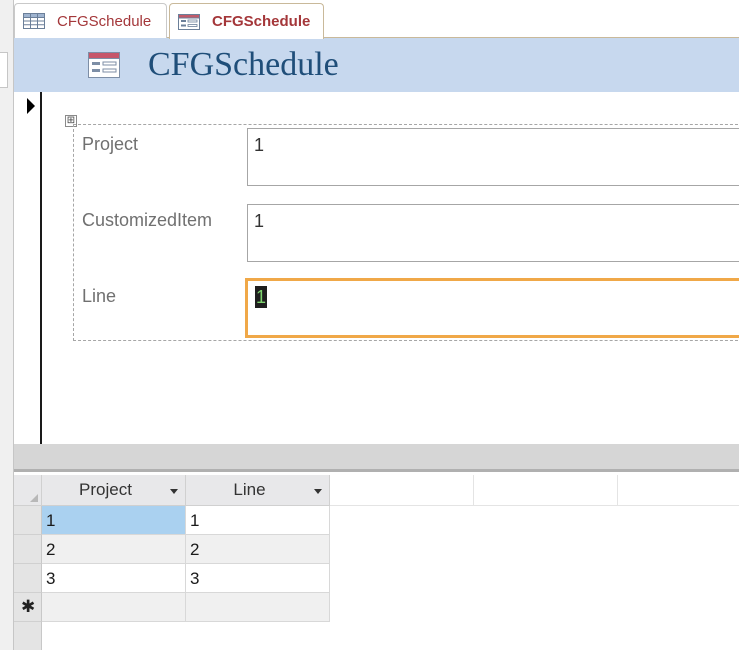  What do you see at coordinates (376, 65) in the screenshot?
I see `form-header: CFGSchedule` at bounding box center [376, 65].